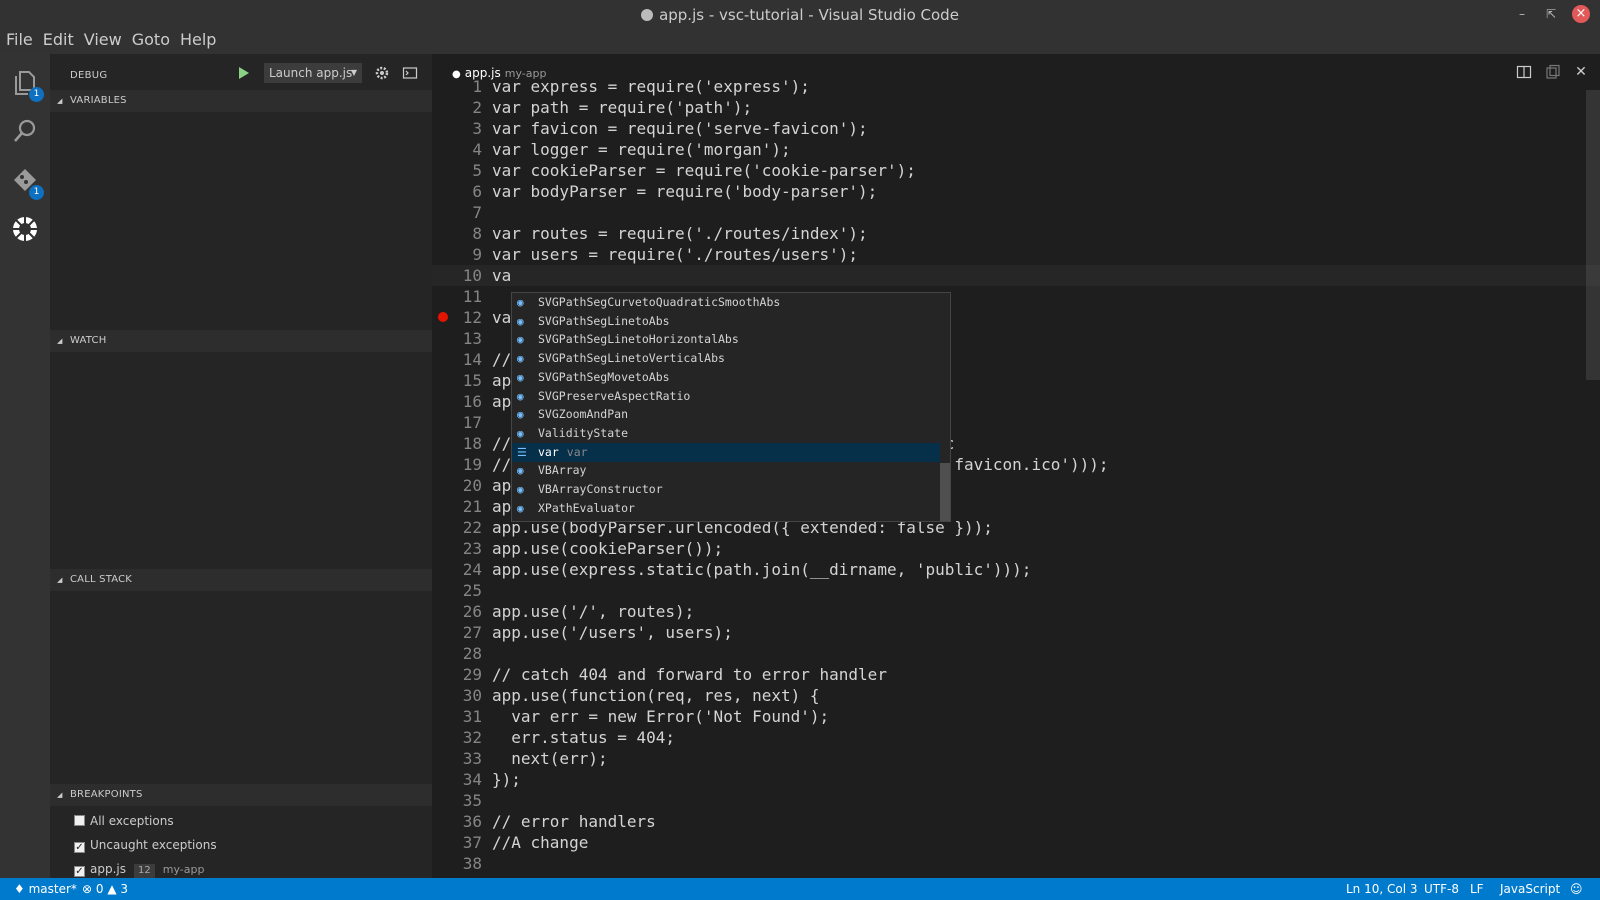  I want to click on unsaved-dot-icon, so click(647, 15).